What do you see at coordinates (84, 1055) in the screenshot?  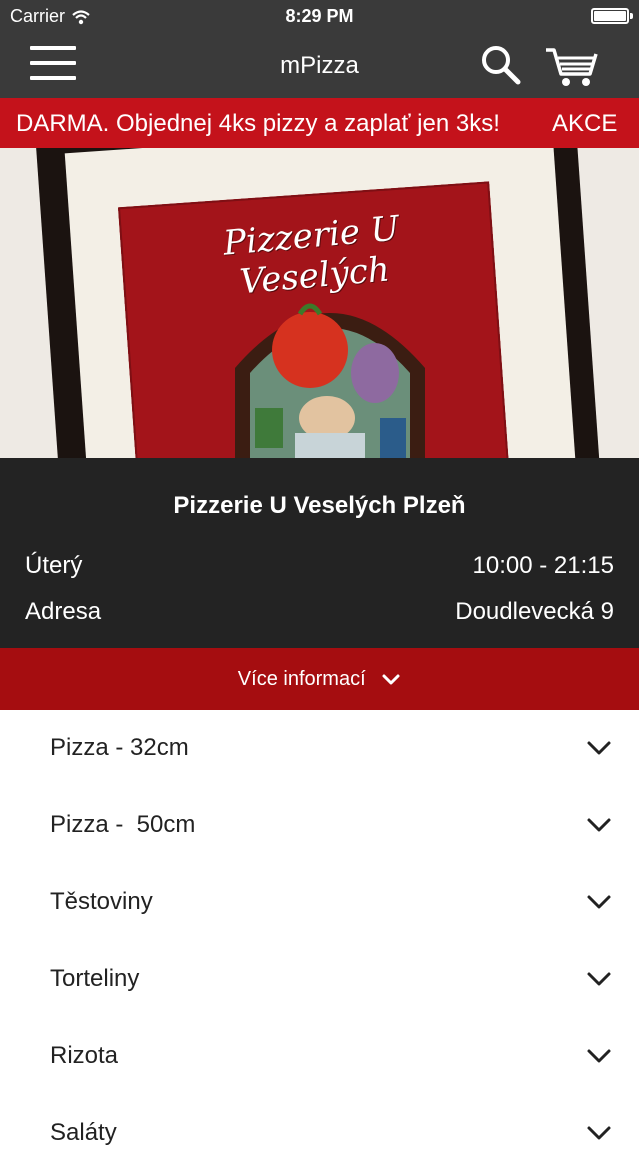 I see `category-label: Rizota` at bounding box center [84, 1055].